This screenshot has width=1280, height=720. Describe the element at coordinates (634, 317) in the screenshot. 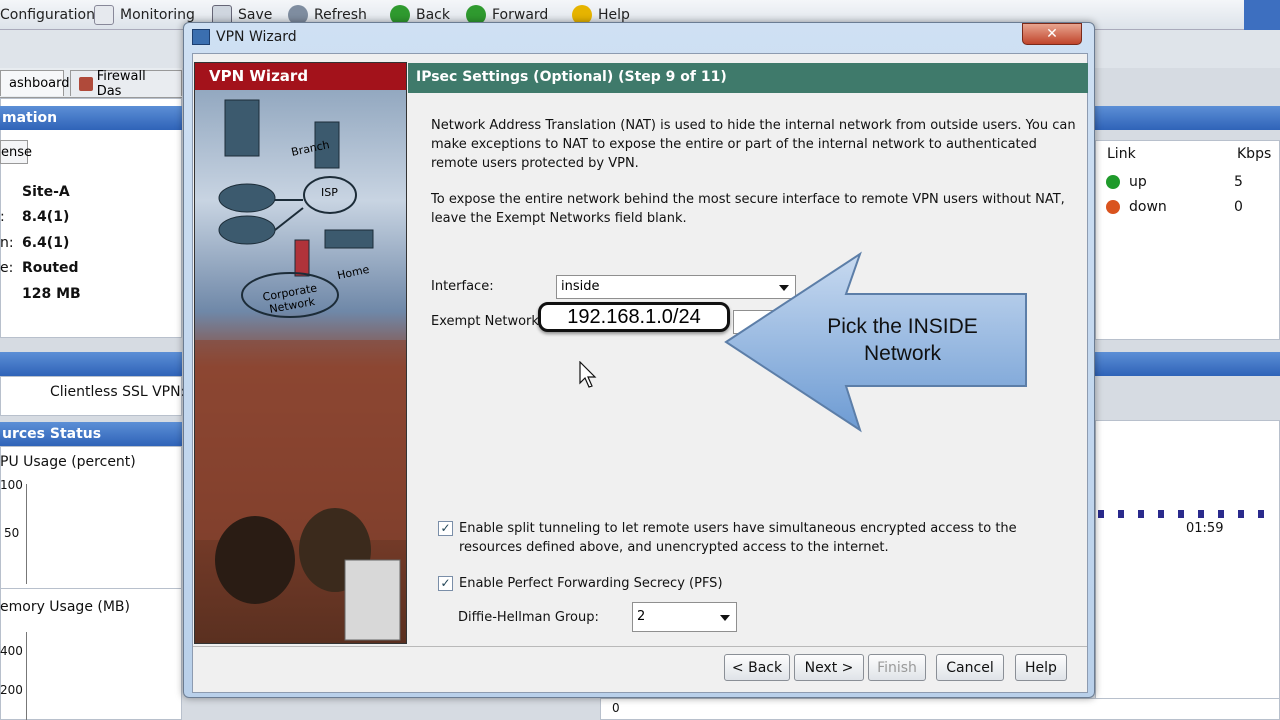

I see `exempt-network-callout: 192.168.1.0/24` at that location.